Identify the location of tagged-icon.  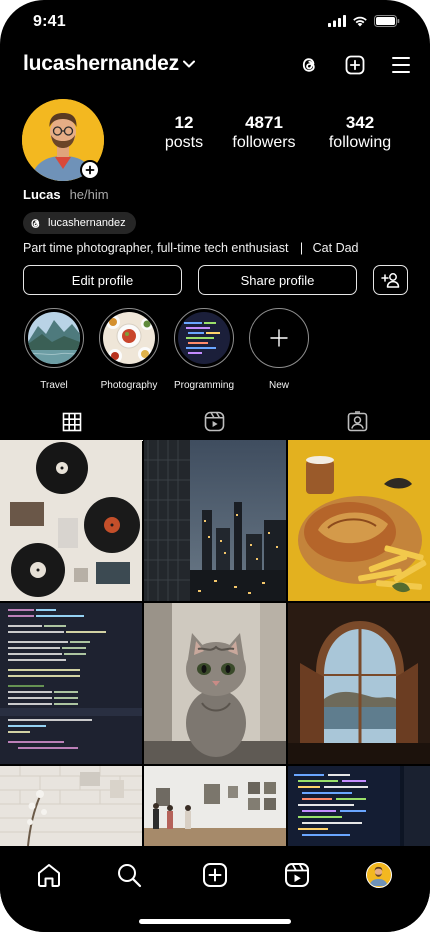
(357, 421).